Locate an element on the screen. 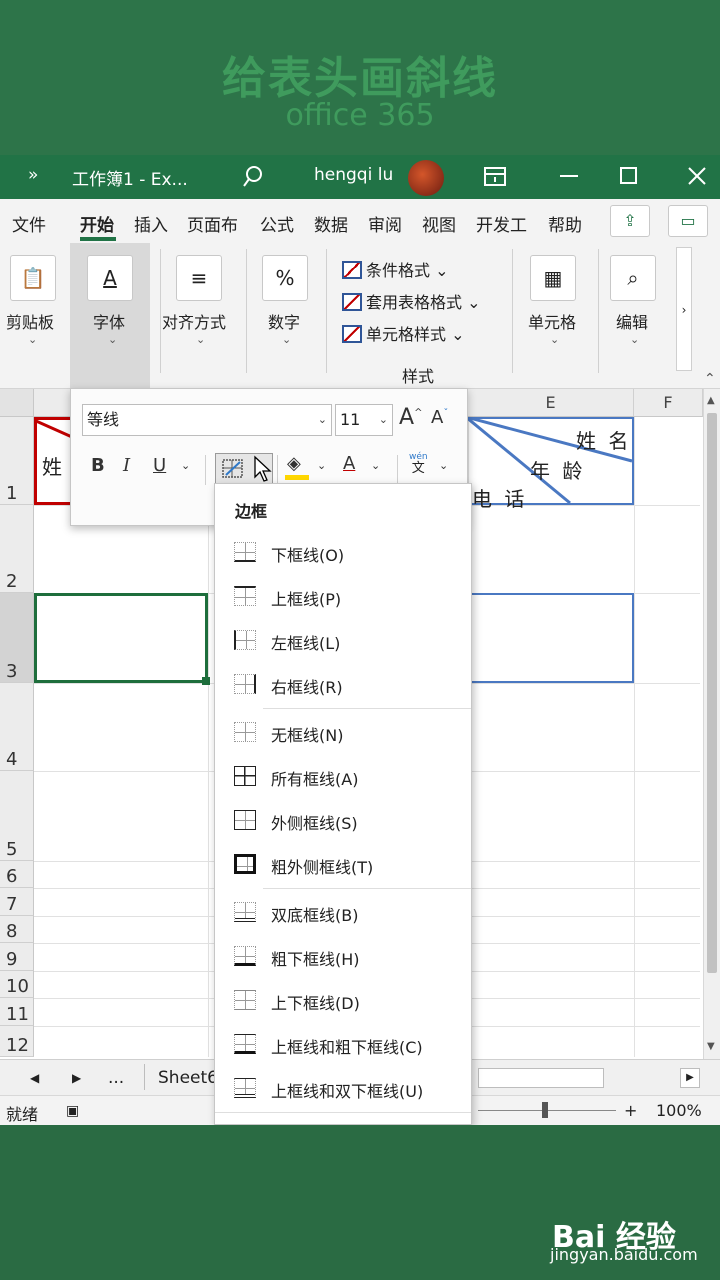 This screenshot has width=720, height=1280. row-header-10: 10 is located at coordinates (17, 984).